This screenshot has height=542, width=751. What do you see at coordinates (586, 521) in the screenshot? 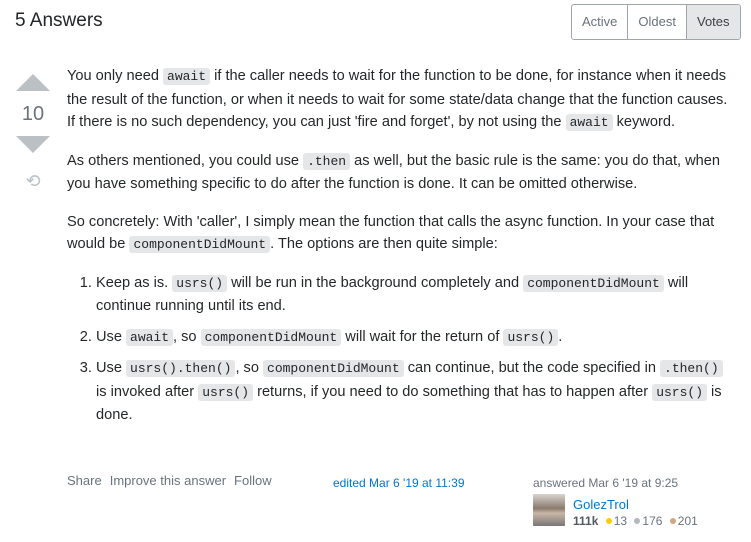
I see `reputation-score: 111k` at bounding box center [586, 521].